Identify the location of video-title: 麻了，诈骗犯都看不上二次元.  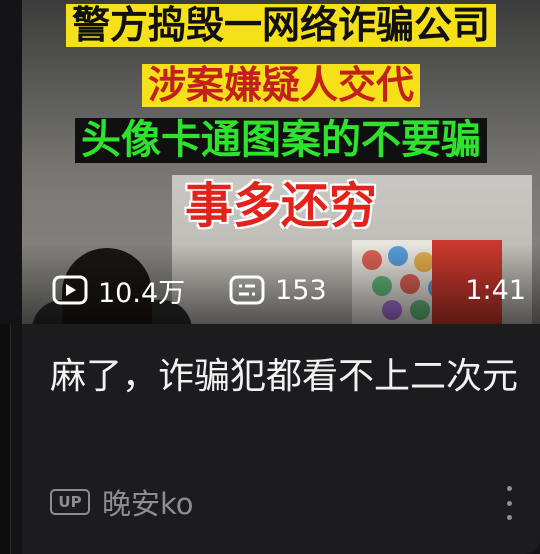
(289, 377).